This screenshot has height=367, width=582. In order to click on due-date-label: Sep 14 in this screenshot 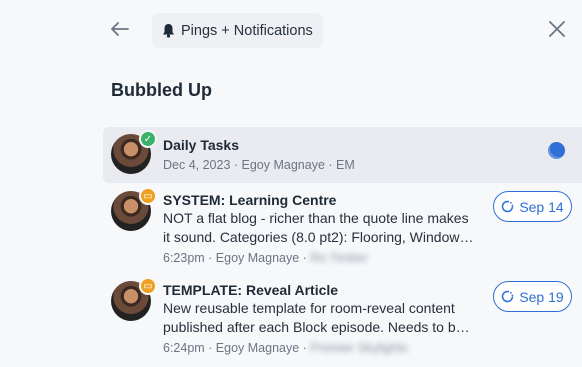, I will do `click(541, 206)`.